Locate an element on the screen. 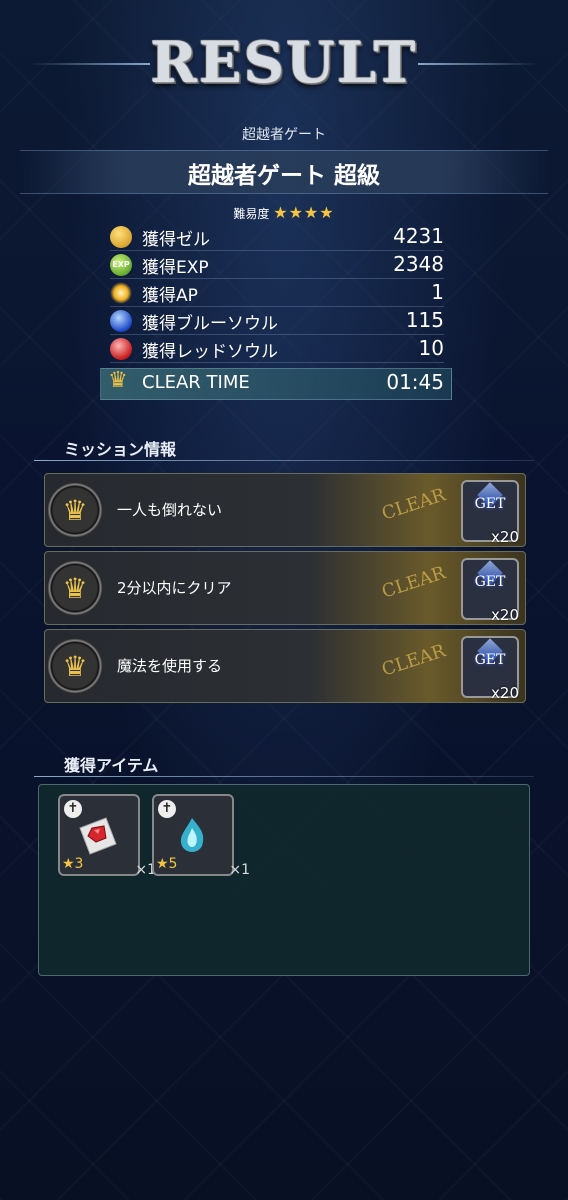 Image resolution: width=568 pixels, height=1200 pixels. stat-value: 4231 is located at coordinates (418, 236).